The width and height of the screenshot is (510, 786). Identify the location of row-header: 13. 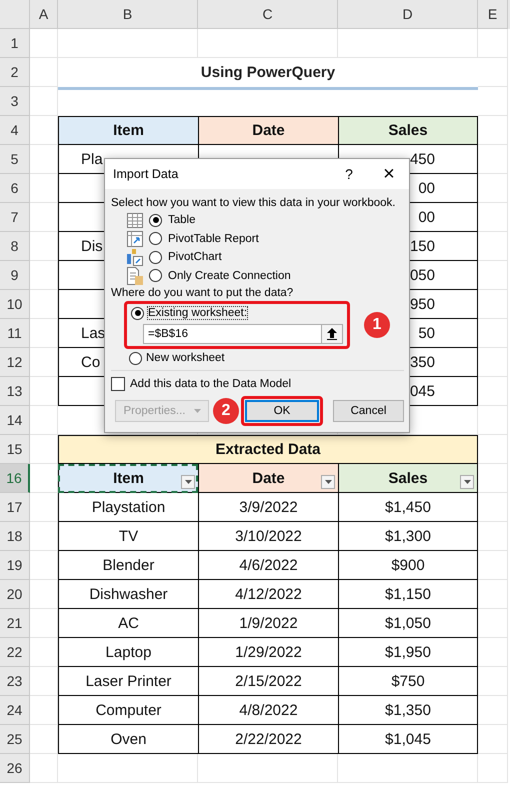
(15, 391).